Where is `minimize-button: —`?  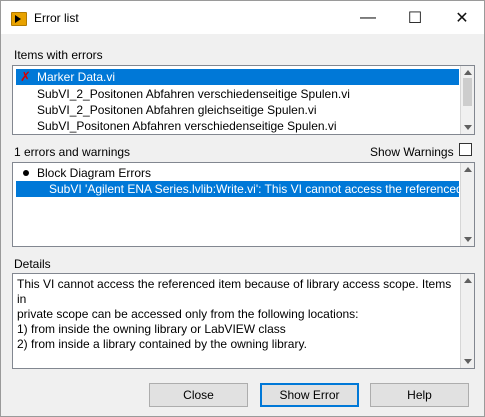 minimize-button: — is located at coordinates (368, 17).